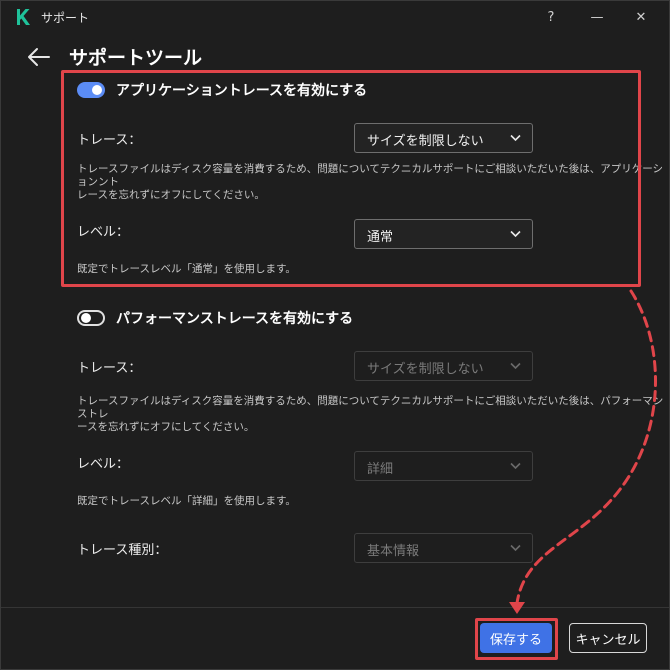 The width and height of the screenshot is (670, 670). Describe the element at coordinates (166, 427) in the screenshot. I see `help-line: ースを忘れずにオフにしてください。` at that location.